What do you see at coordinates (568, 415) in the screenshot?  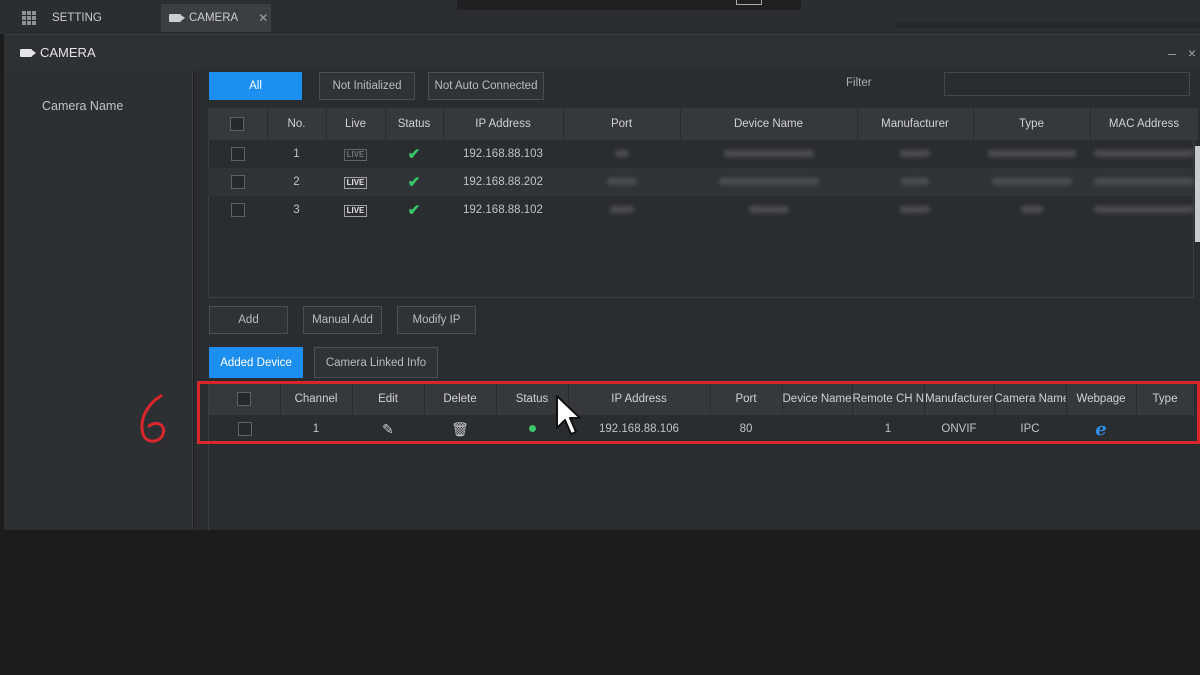 I see `mouse-cursor-icon` at bounding box center [568, 415].